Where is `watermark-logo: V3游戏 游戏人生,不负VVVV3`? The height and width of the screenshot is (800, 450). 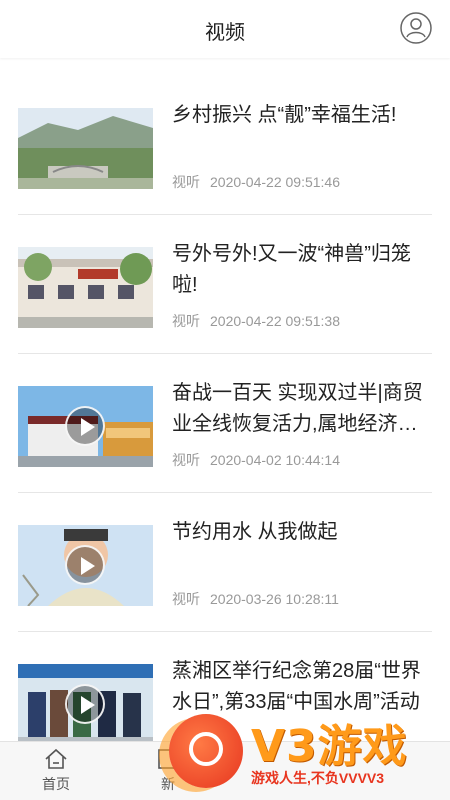
watermark-logo: V3游戏 游戏人生,不负VVVV3 is located at coordinates (307, 751).